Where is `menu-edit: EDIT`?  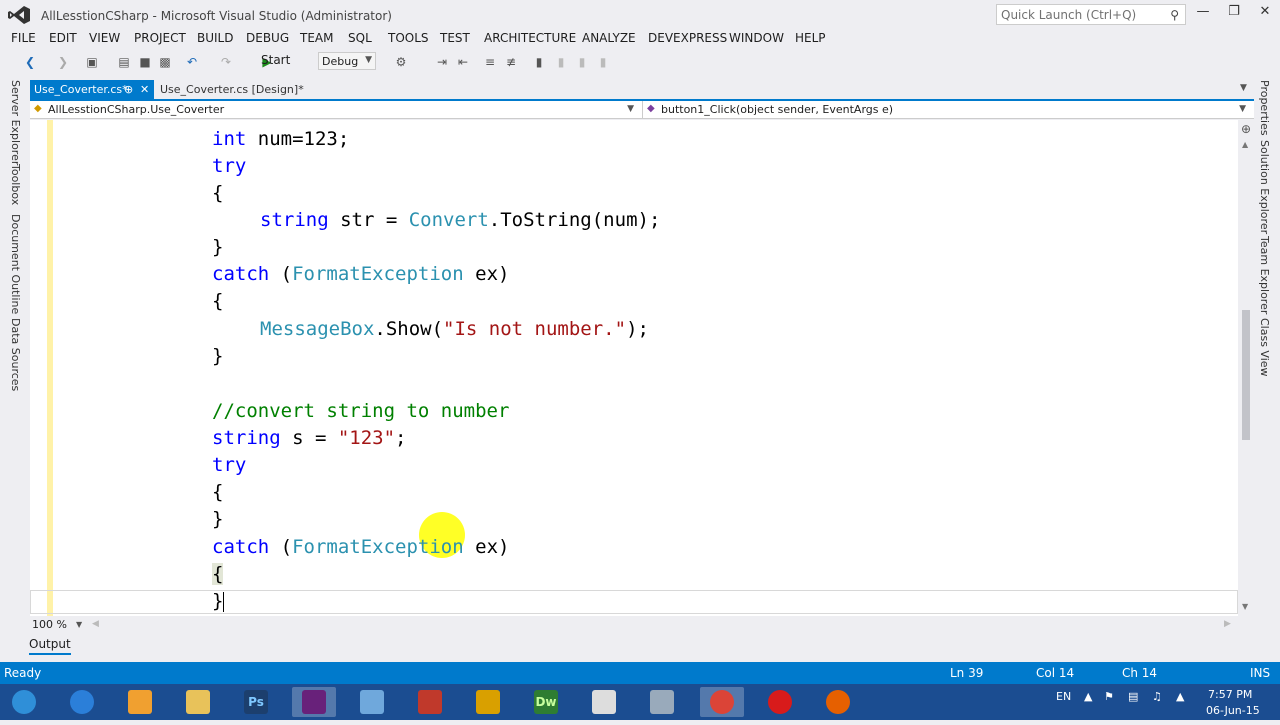 menu-edit: EDIT is located at coordinates (63, 38).